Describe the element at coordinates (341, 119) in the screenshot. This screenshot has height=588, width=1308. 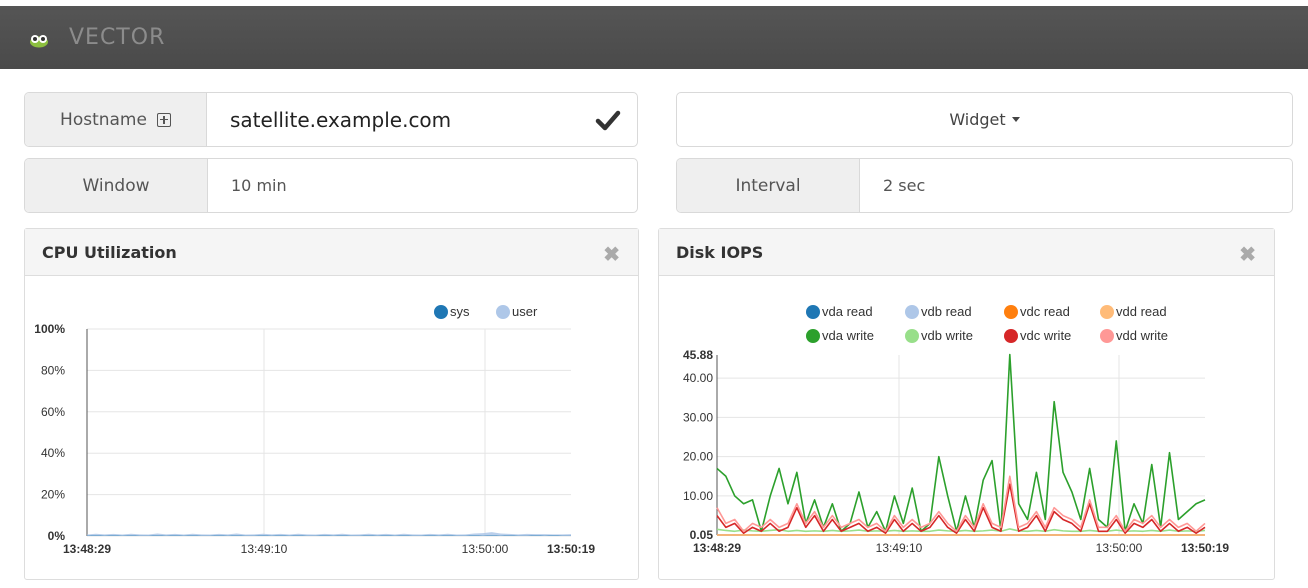
I see `hostname-value: satellite.example.com` at that location.